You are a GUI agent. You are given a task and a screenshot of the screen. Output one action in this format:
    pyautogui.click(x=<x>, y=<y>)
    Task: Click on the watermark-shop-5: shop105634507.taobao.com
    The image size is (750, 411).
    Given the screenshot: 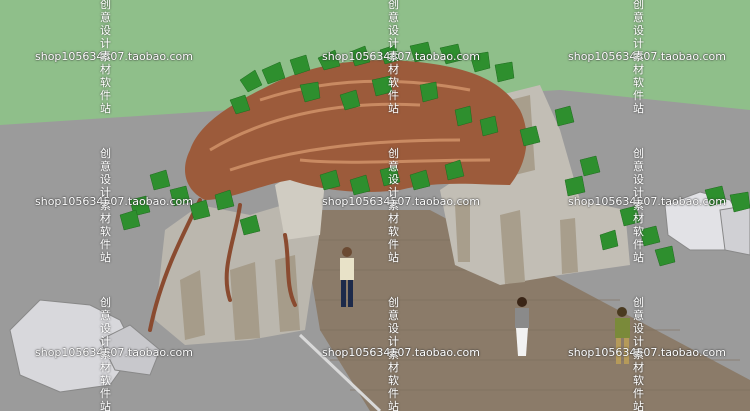 What is the action you would take?
    pyautogui.click(x=401, y=201)
    